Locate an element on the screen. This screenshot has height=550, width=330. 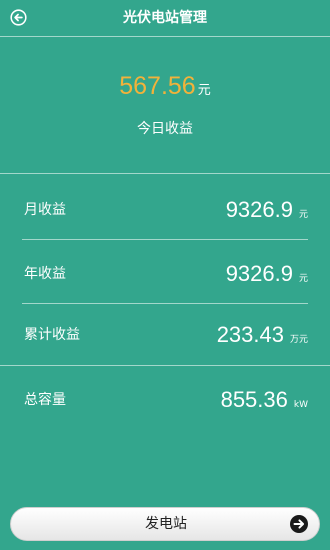
stat-row-total: 累计收益 233.43 万元 is located at coordinates (165, 335).